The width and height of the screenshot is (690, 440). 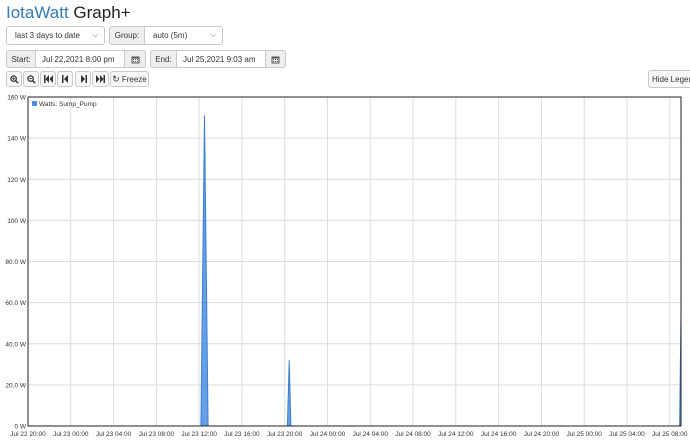 I want to click on y-tick-label: 120 W, so click(x=17, y=180).